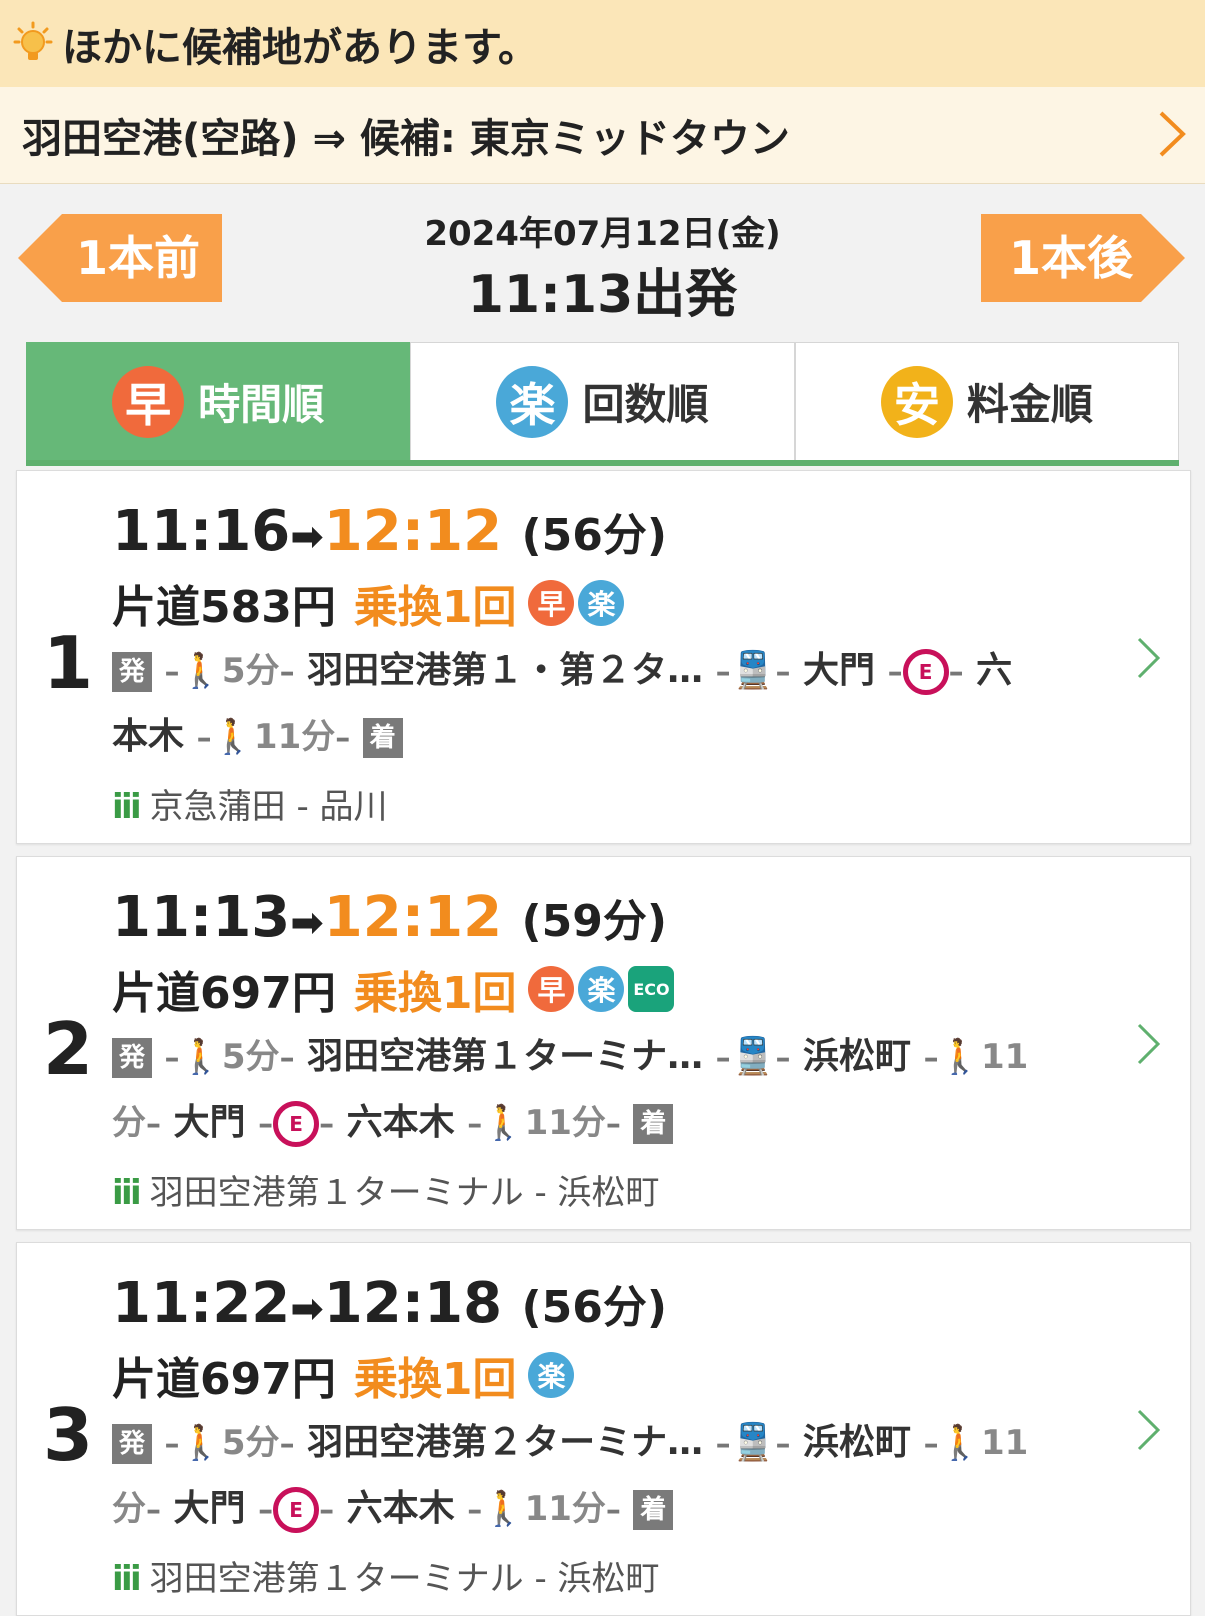 The height and width of the screenshot is (1616, 1205). I want to click on station: 六, so click(994, 670).